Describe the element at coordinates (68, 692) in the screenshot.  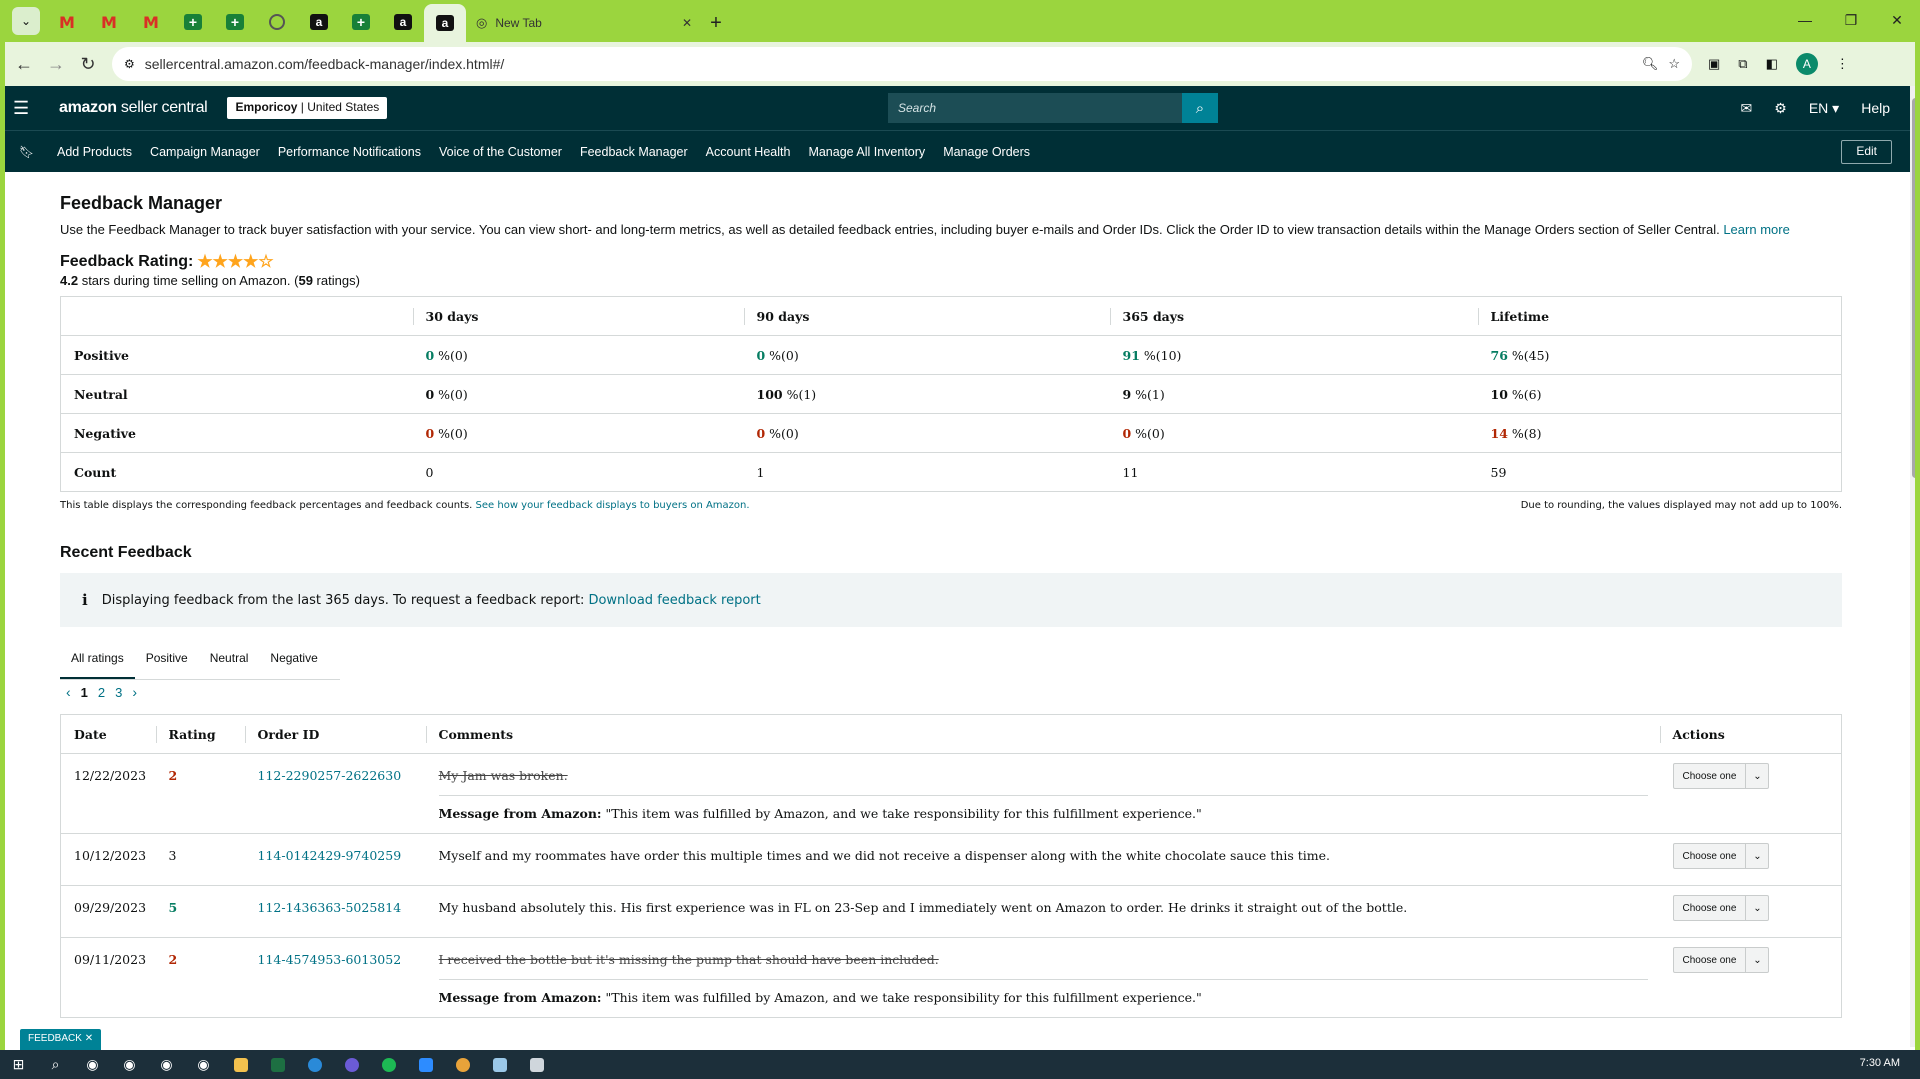
I see `prev-page-icon: ‹` at that location.